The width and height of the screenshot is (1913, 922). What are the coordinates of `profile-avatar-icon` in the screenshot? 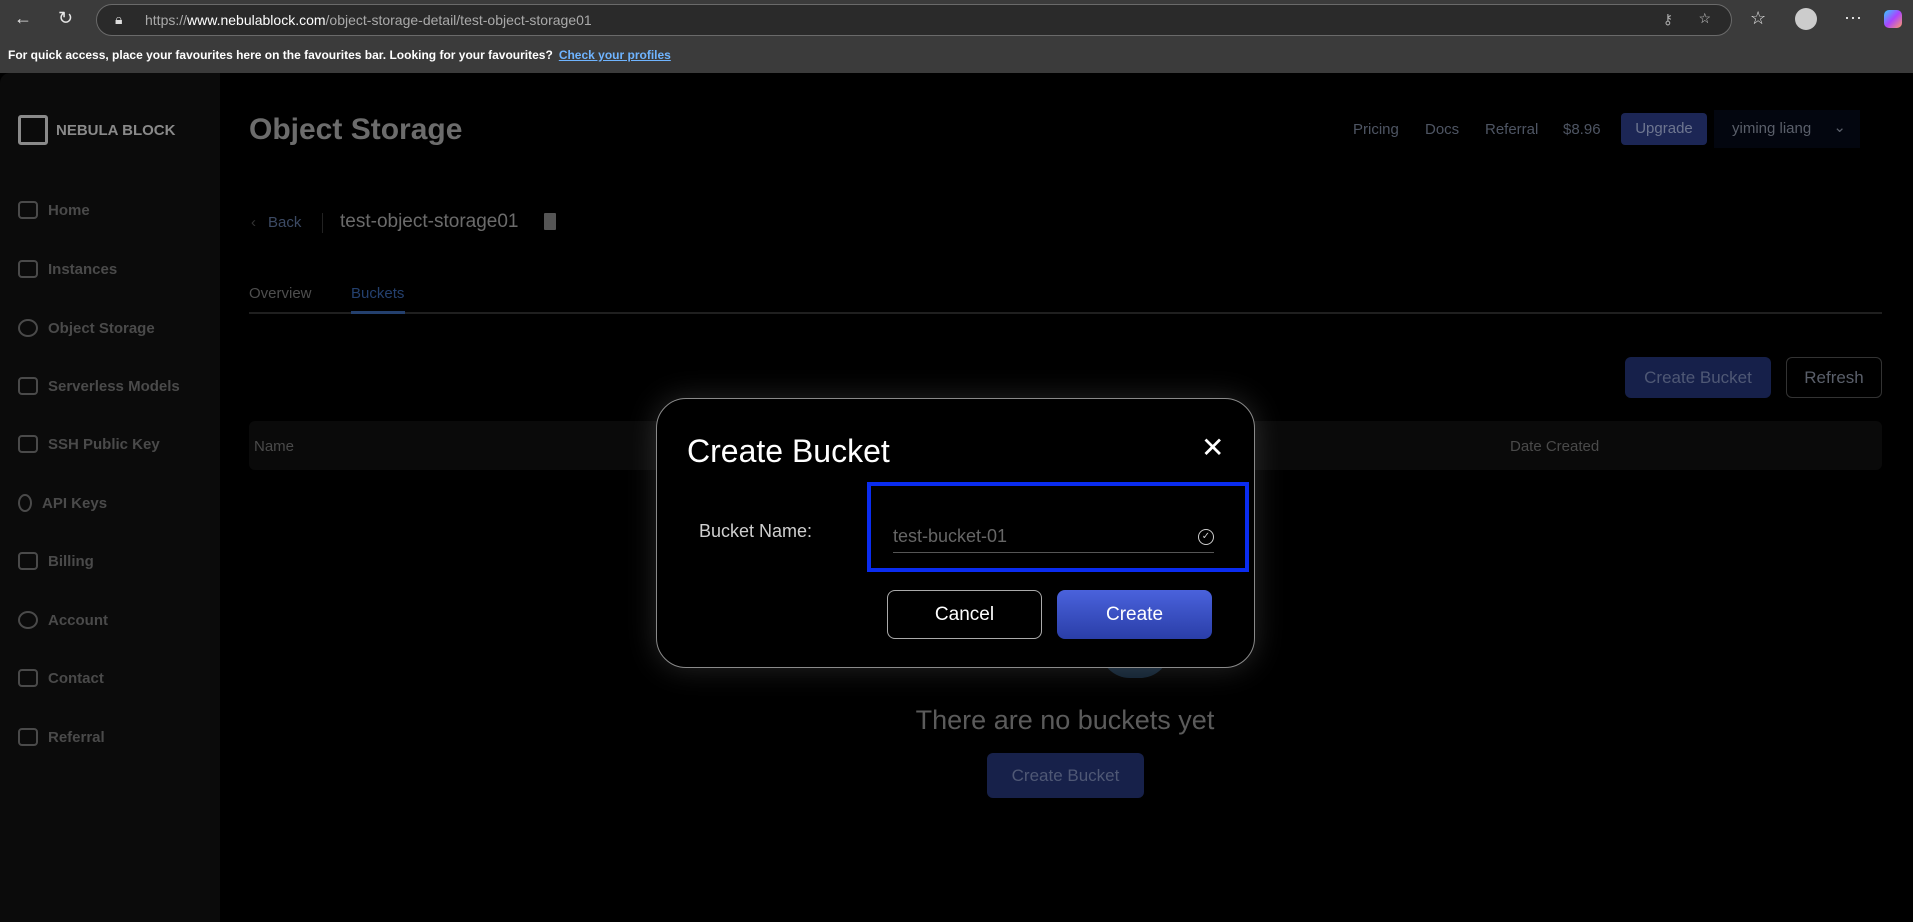 It's located at (1806, 19).